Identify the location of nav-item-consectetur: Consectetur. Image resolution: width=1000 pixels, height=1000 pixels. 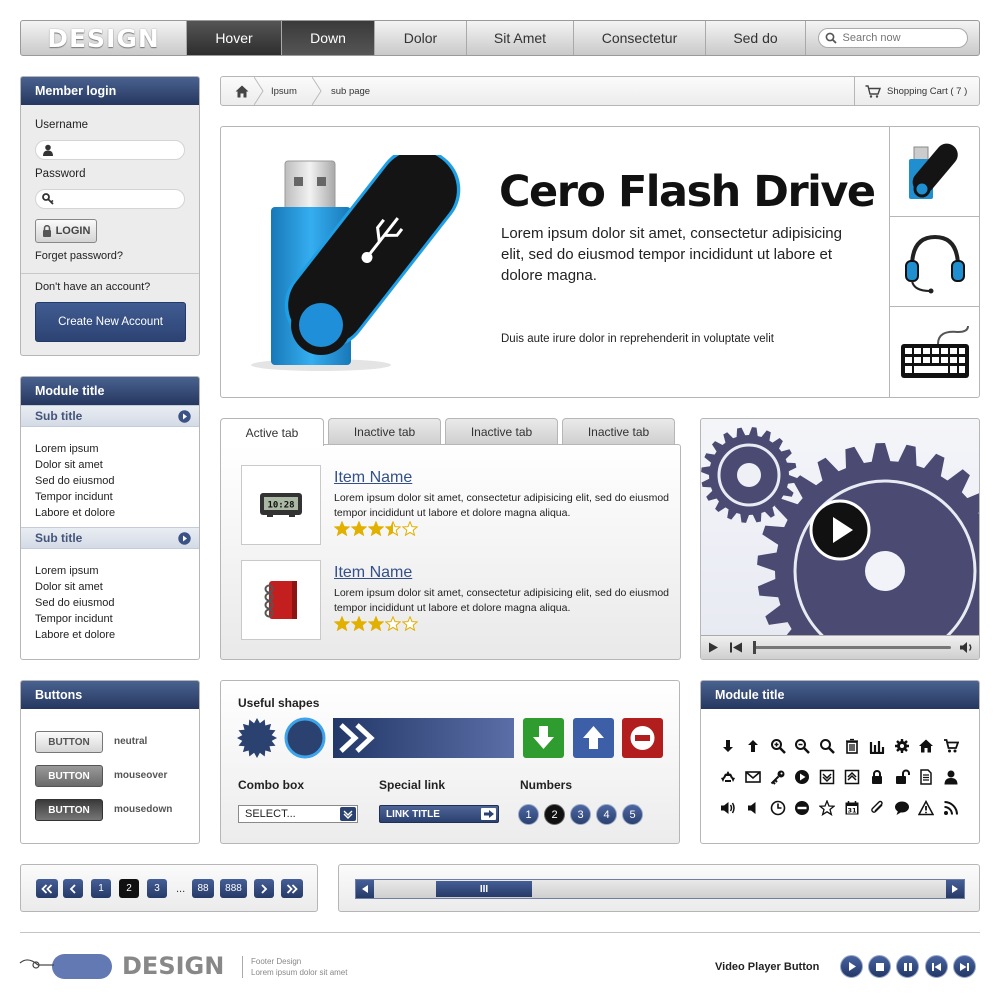
(639, 38).